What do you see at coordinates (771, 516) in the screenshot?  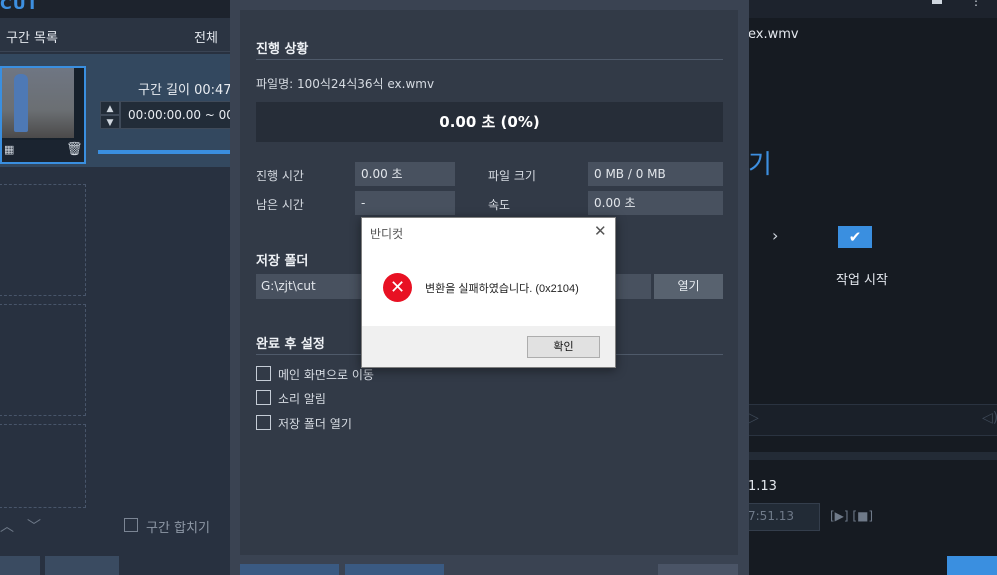 I see `end-time-value: 7:51.13` at bounding box center [771, 516].